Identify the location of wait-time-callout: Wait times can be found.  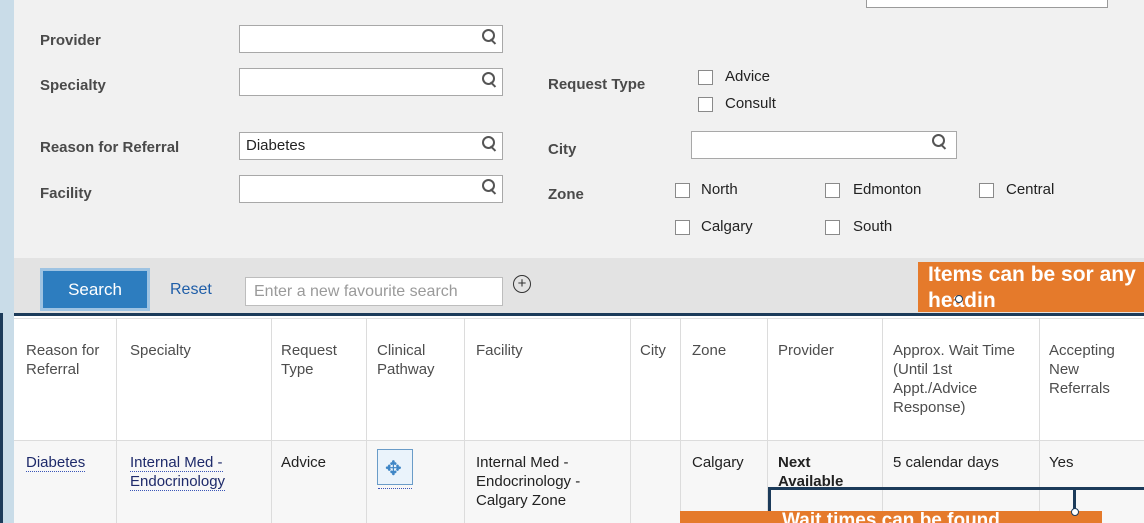
(891, 517).